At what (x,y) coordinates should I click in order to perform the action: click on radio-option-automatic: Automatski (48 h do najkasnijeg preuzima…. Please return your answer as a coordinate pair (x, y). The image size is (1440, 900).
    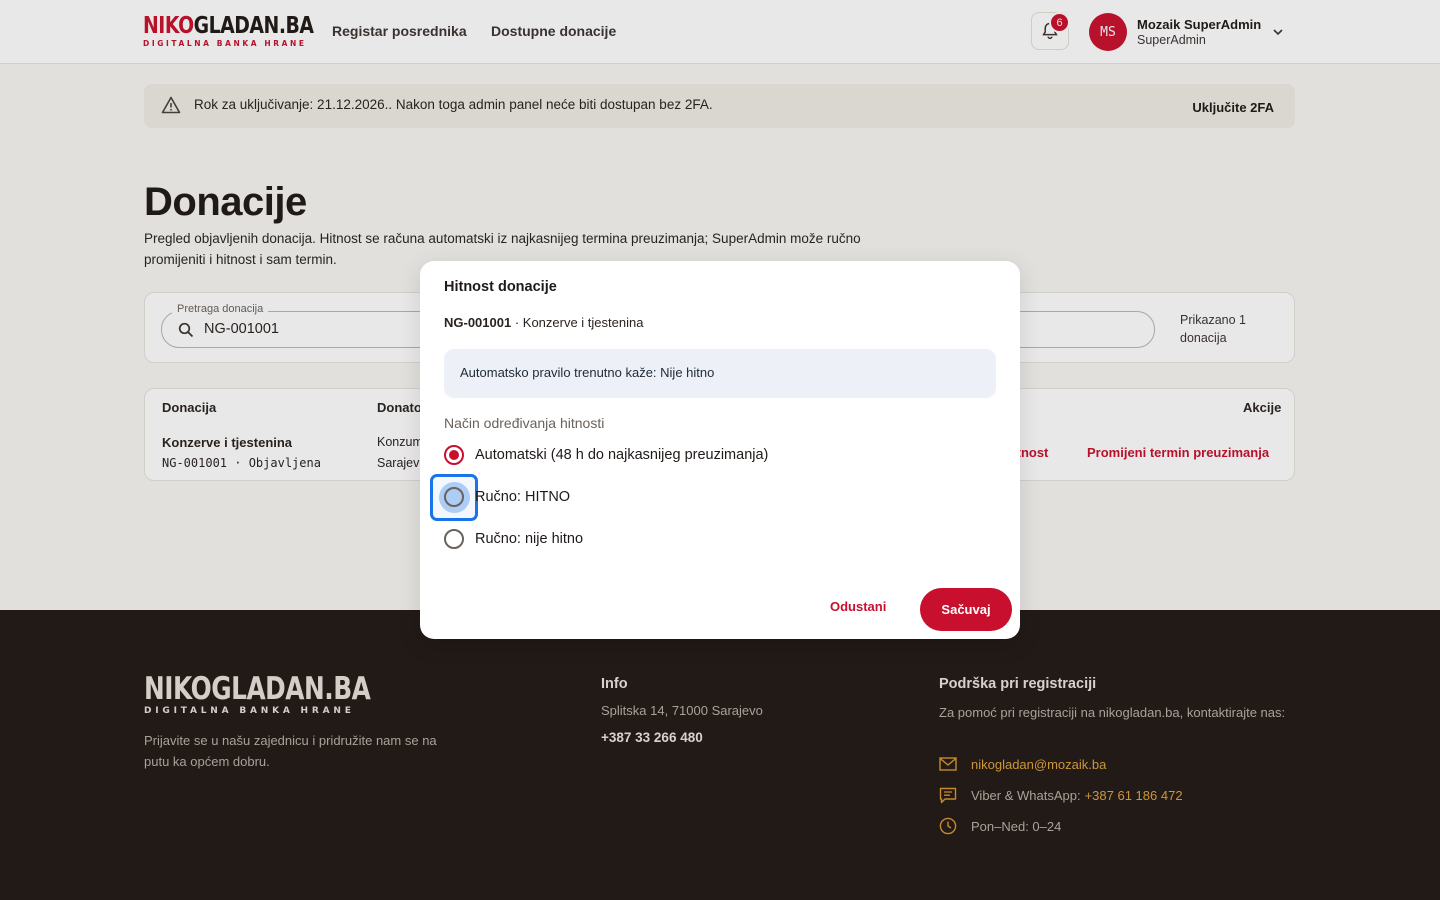
    Looking at the image, I should click on (606, 455).